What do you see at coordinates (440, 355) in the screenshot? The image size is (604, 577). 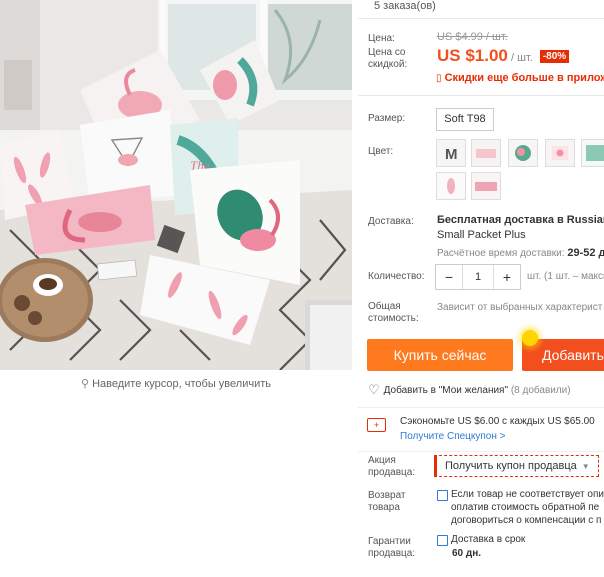 I see `buy-now-button: Купить сейчас` at bounding box center [440, 355].